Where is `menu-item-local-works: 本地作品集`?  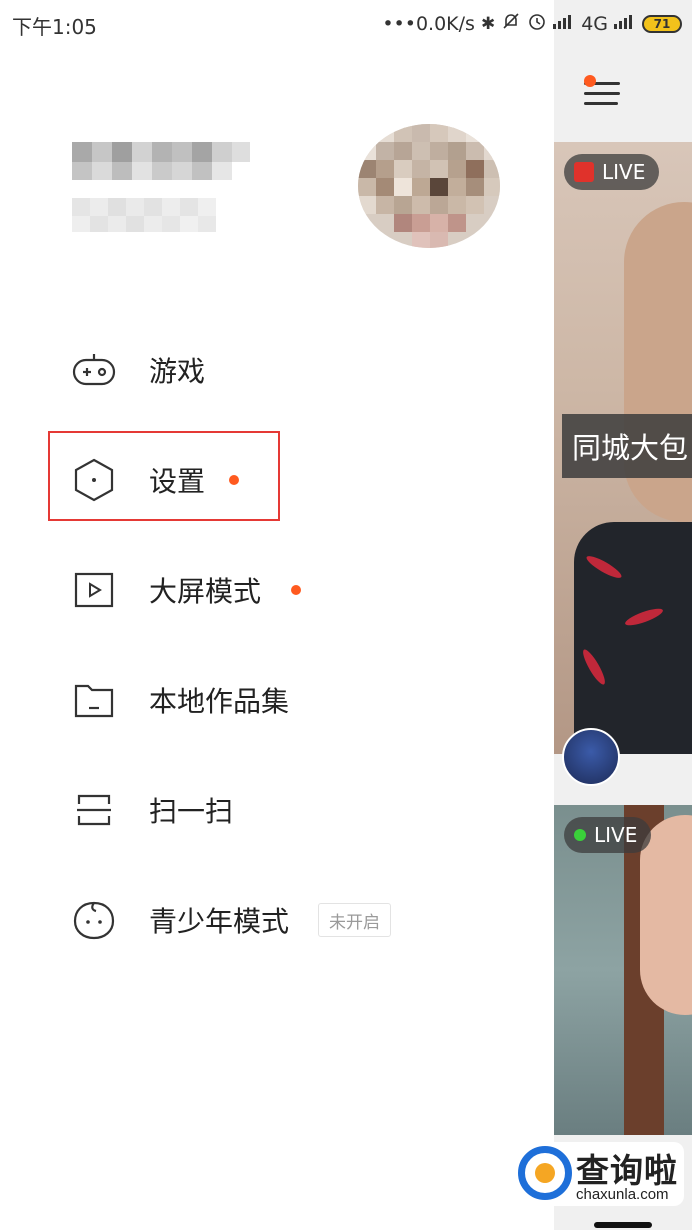
menu-item-local-works: 本地作品集 is located at coordinates (277, 700).